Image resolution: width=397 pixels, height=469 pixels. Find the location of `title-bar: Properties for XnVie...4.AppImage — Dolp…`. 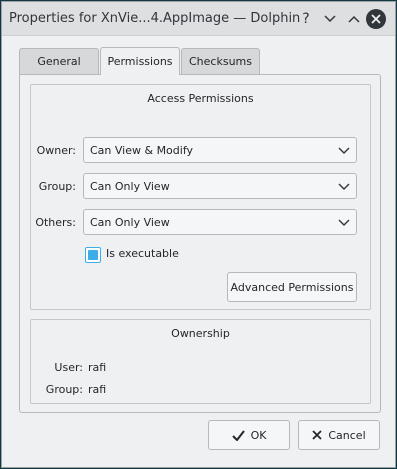

title-bar: Properties for XnVie...4.AppImage — Dolp… is located at coordinates (198, 19).